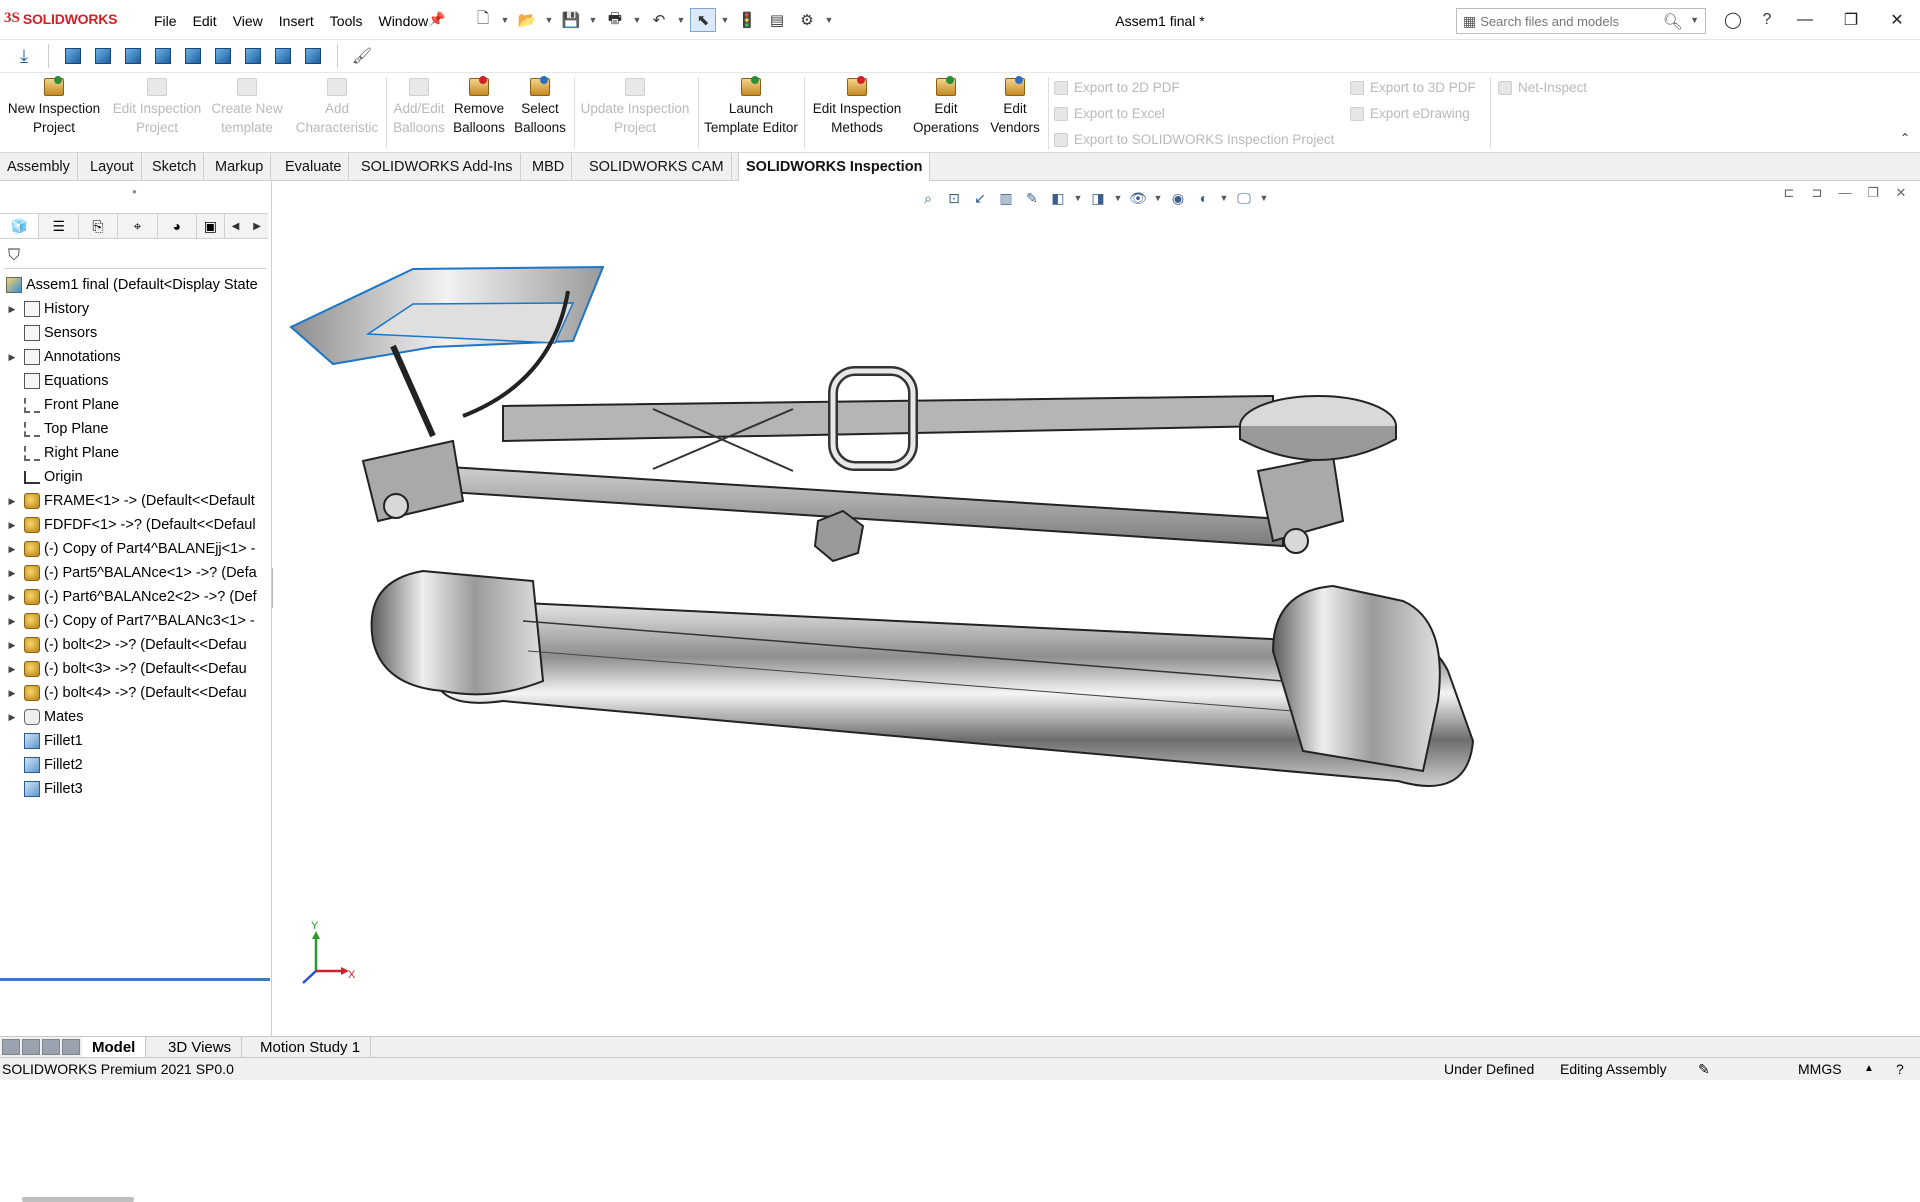 Image resolution: width=1920 pixels, height=1202 pixels. Describe the element at coordinates (135, 501) in the screenshot. I see `tree-item-component: ▶ FRAME<1> -> (Default<<Default` at that location.